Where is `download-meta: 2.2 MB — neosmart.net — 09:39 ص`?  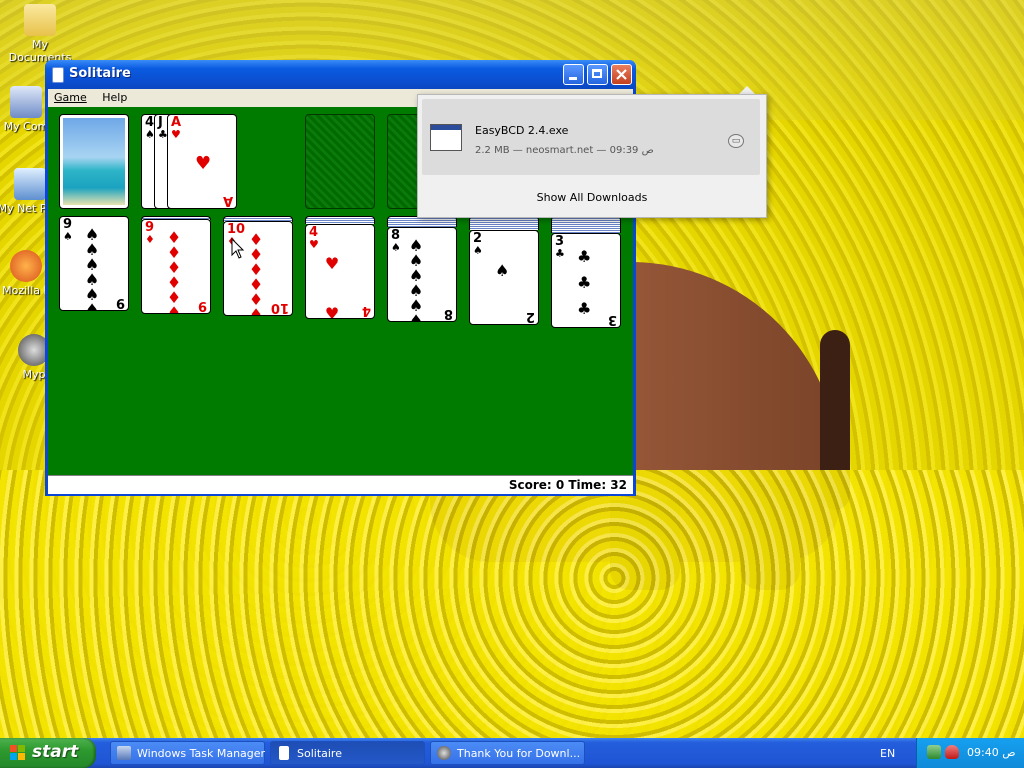 download-meta: 2.2 MB — neosmart.net — 09:39 ص is located at coordinates (564, 150).